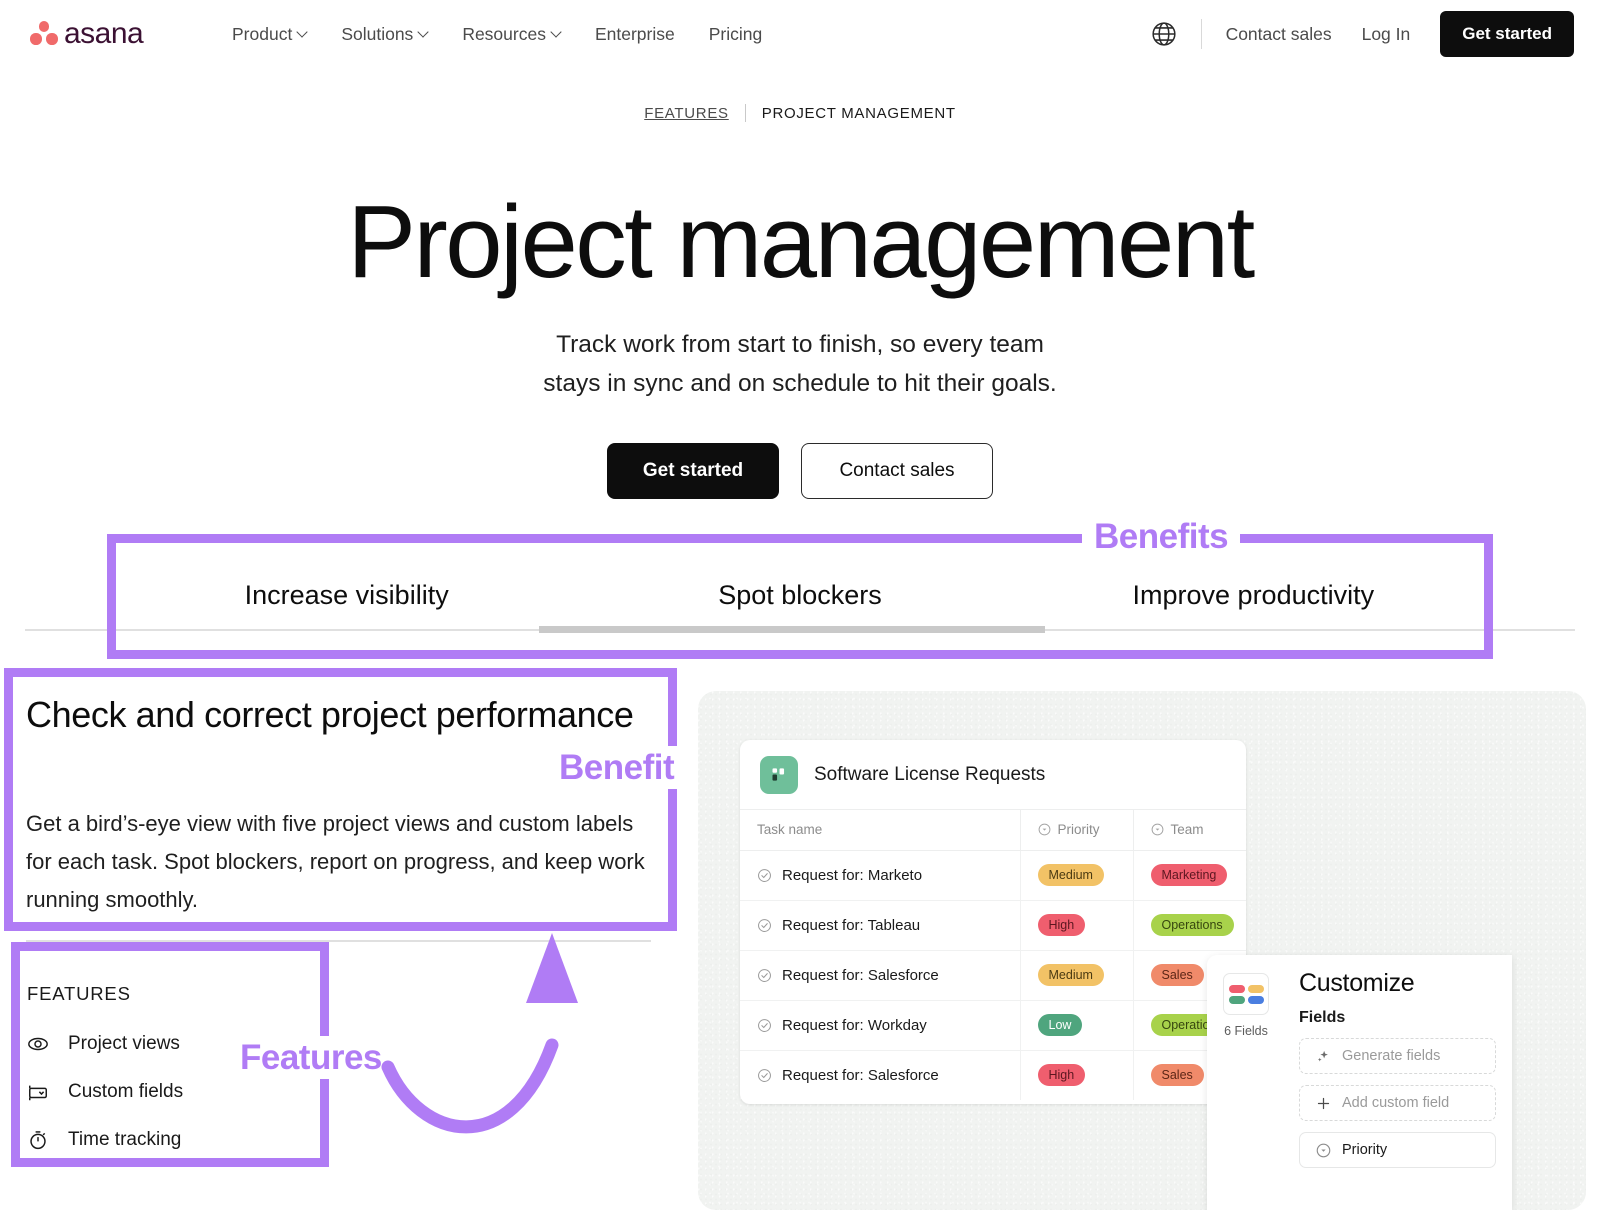  I want to click on nav-item-product-label: Product, so click(262, 33).